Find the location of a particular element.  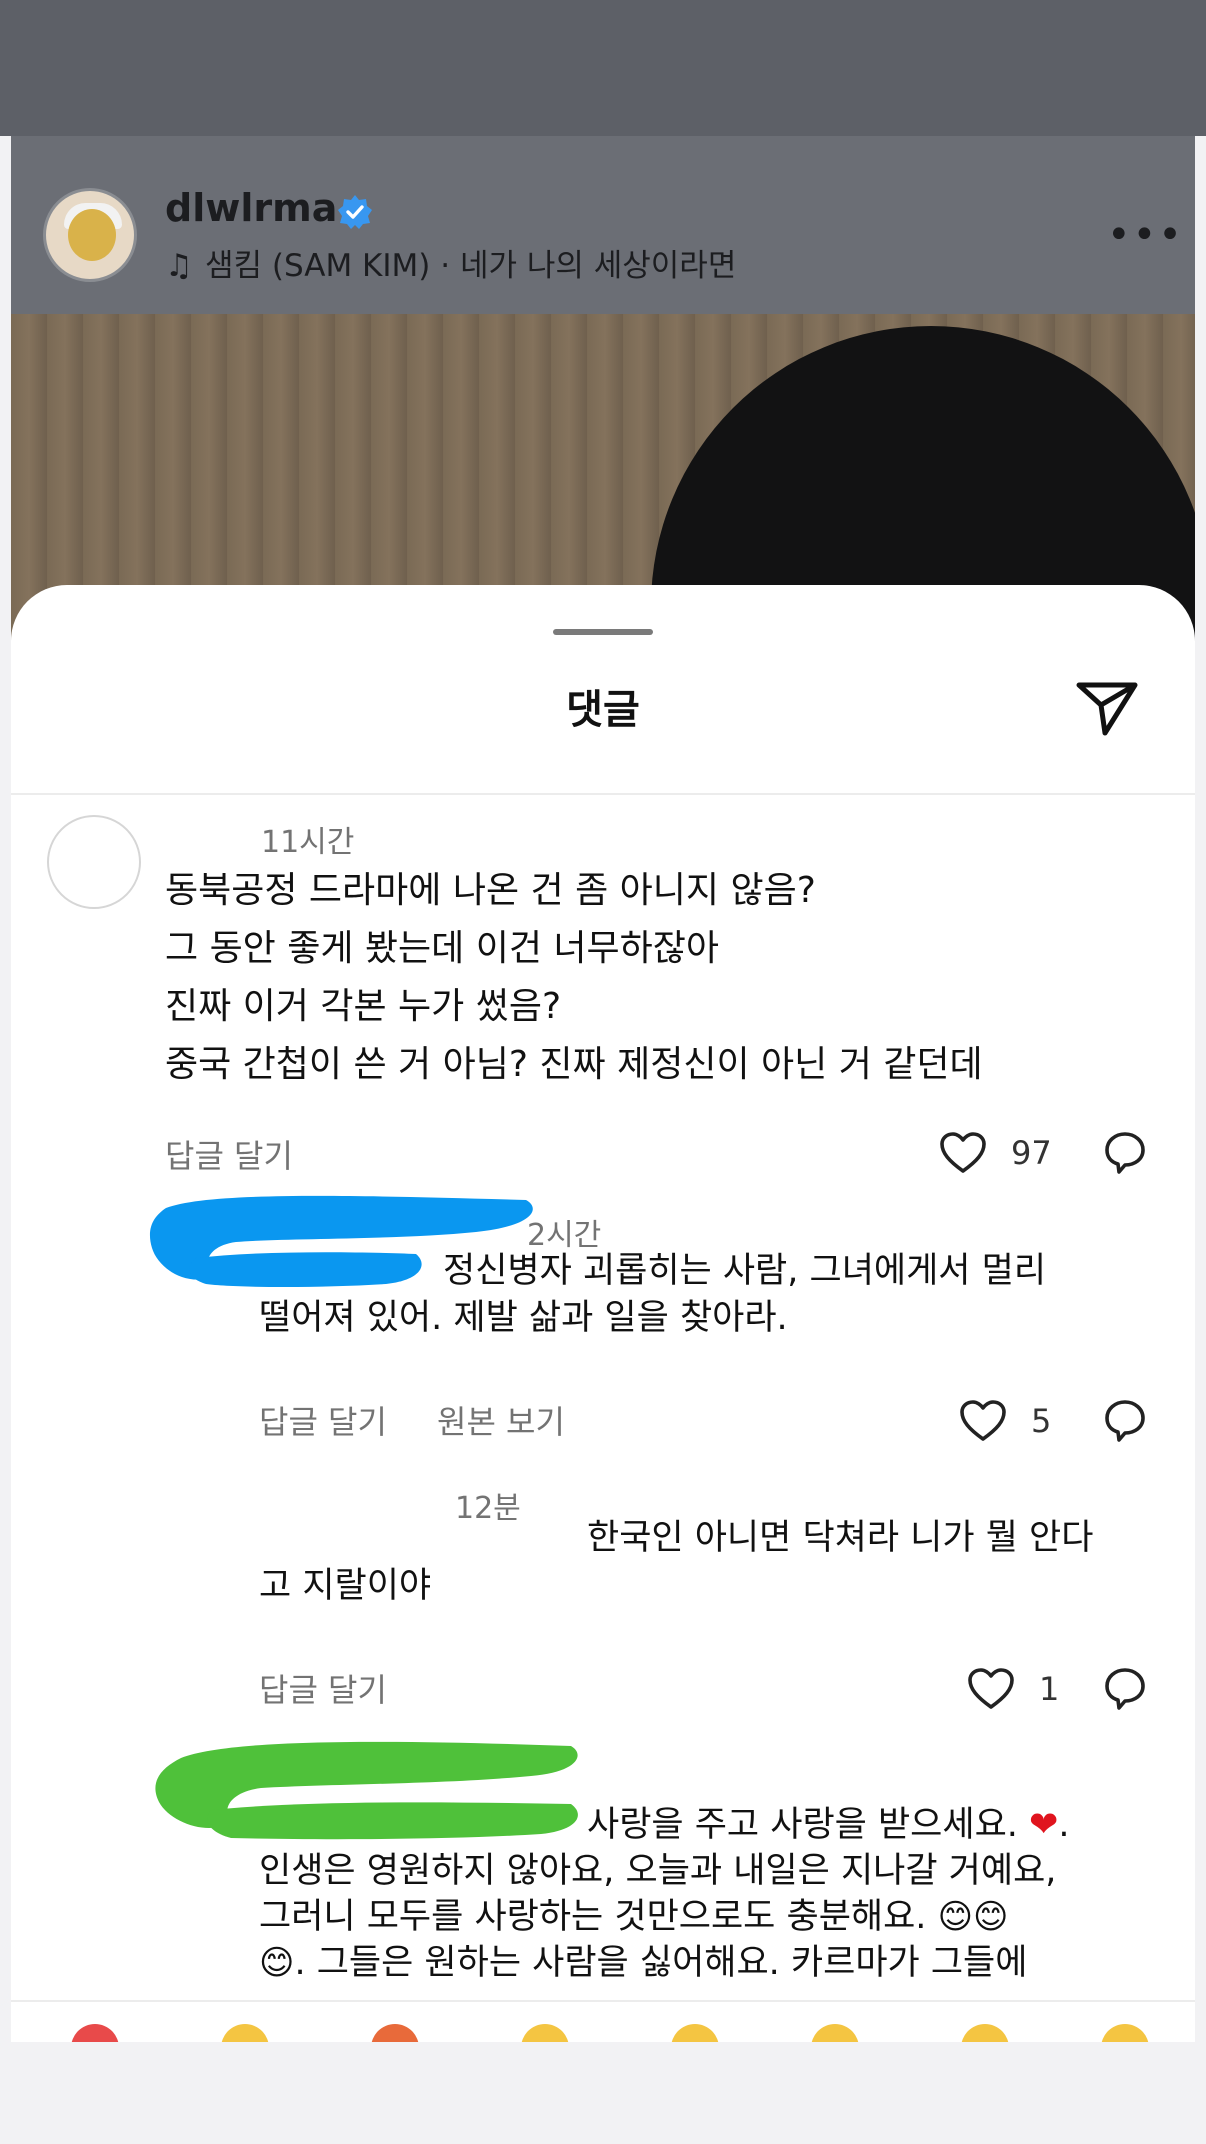

music-title: 네가 나의 세상이라면 is located at coordinates (598, 266).